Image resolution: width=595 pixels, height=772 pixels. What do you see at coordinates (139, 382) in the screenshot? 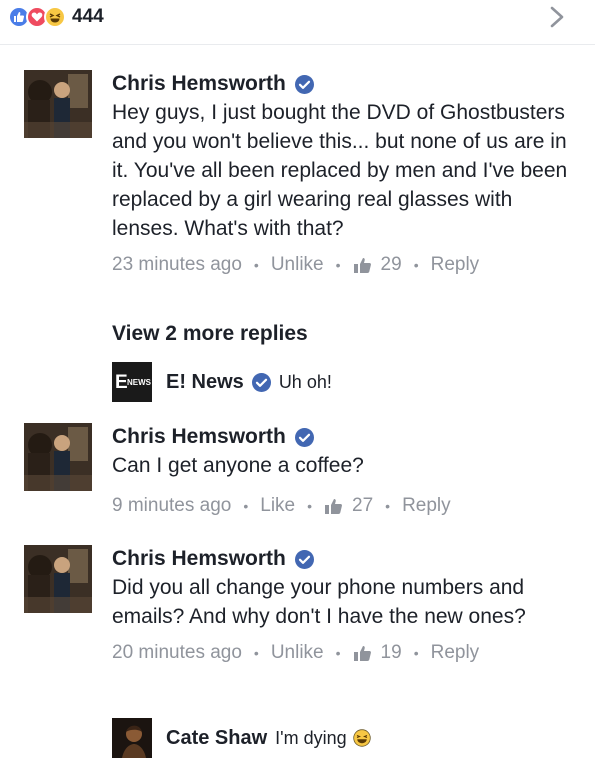
I see `svg-text: NEWS` at bounding box center [139, 382].